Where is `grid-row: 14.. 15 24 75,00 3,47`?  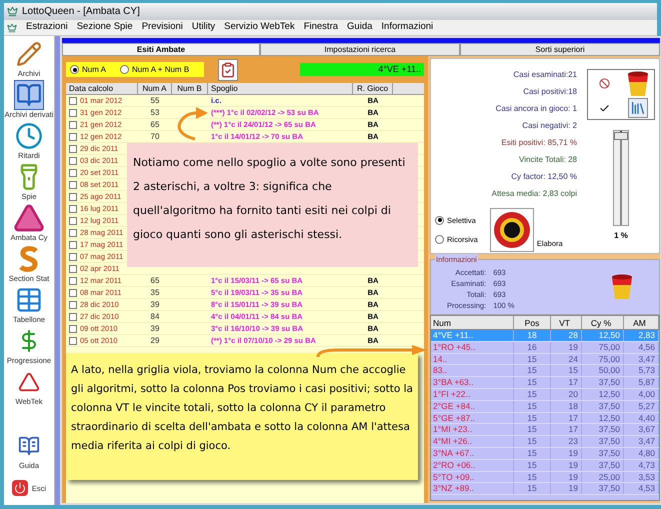
grid-row: 14.. 15 24 75,00 3,47 is located at coordinates (545, 360).